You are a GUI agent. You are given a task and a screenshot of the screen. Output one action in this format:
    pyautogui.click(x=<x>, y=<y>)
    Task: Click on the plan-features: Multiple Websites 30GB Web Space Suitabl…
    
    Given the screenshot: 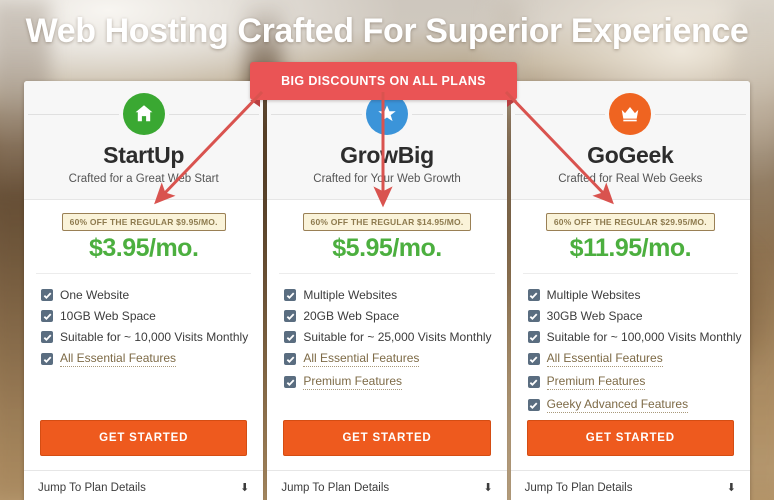 What is the action you would take?
    pyautogui.click(x=630, y=347)
    